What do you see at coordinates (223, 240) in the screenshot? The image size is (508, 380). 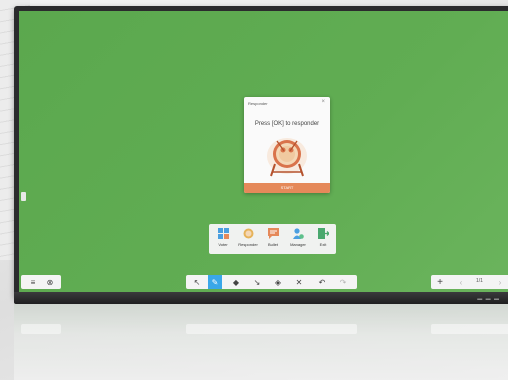 I see `app-voter-button: Voter` at bounding box center [223, 240].